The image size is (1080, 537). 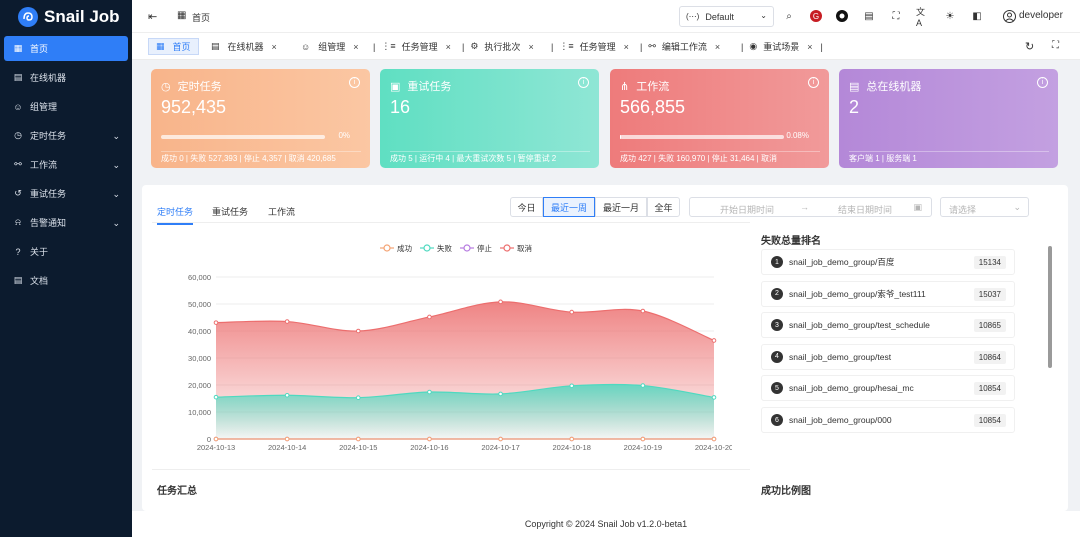 I want to click on breadcrumb: 首页, so click(x=201, y=17).